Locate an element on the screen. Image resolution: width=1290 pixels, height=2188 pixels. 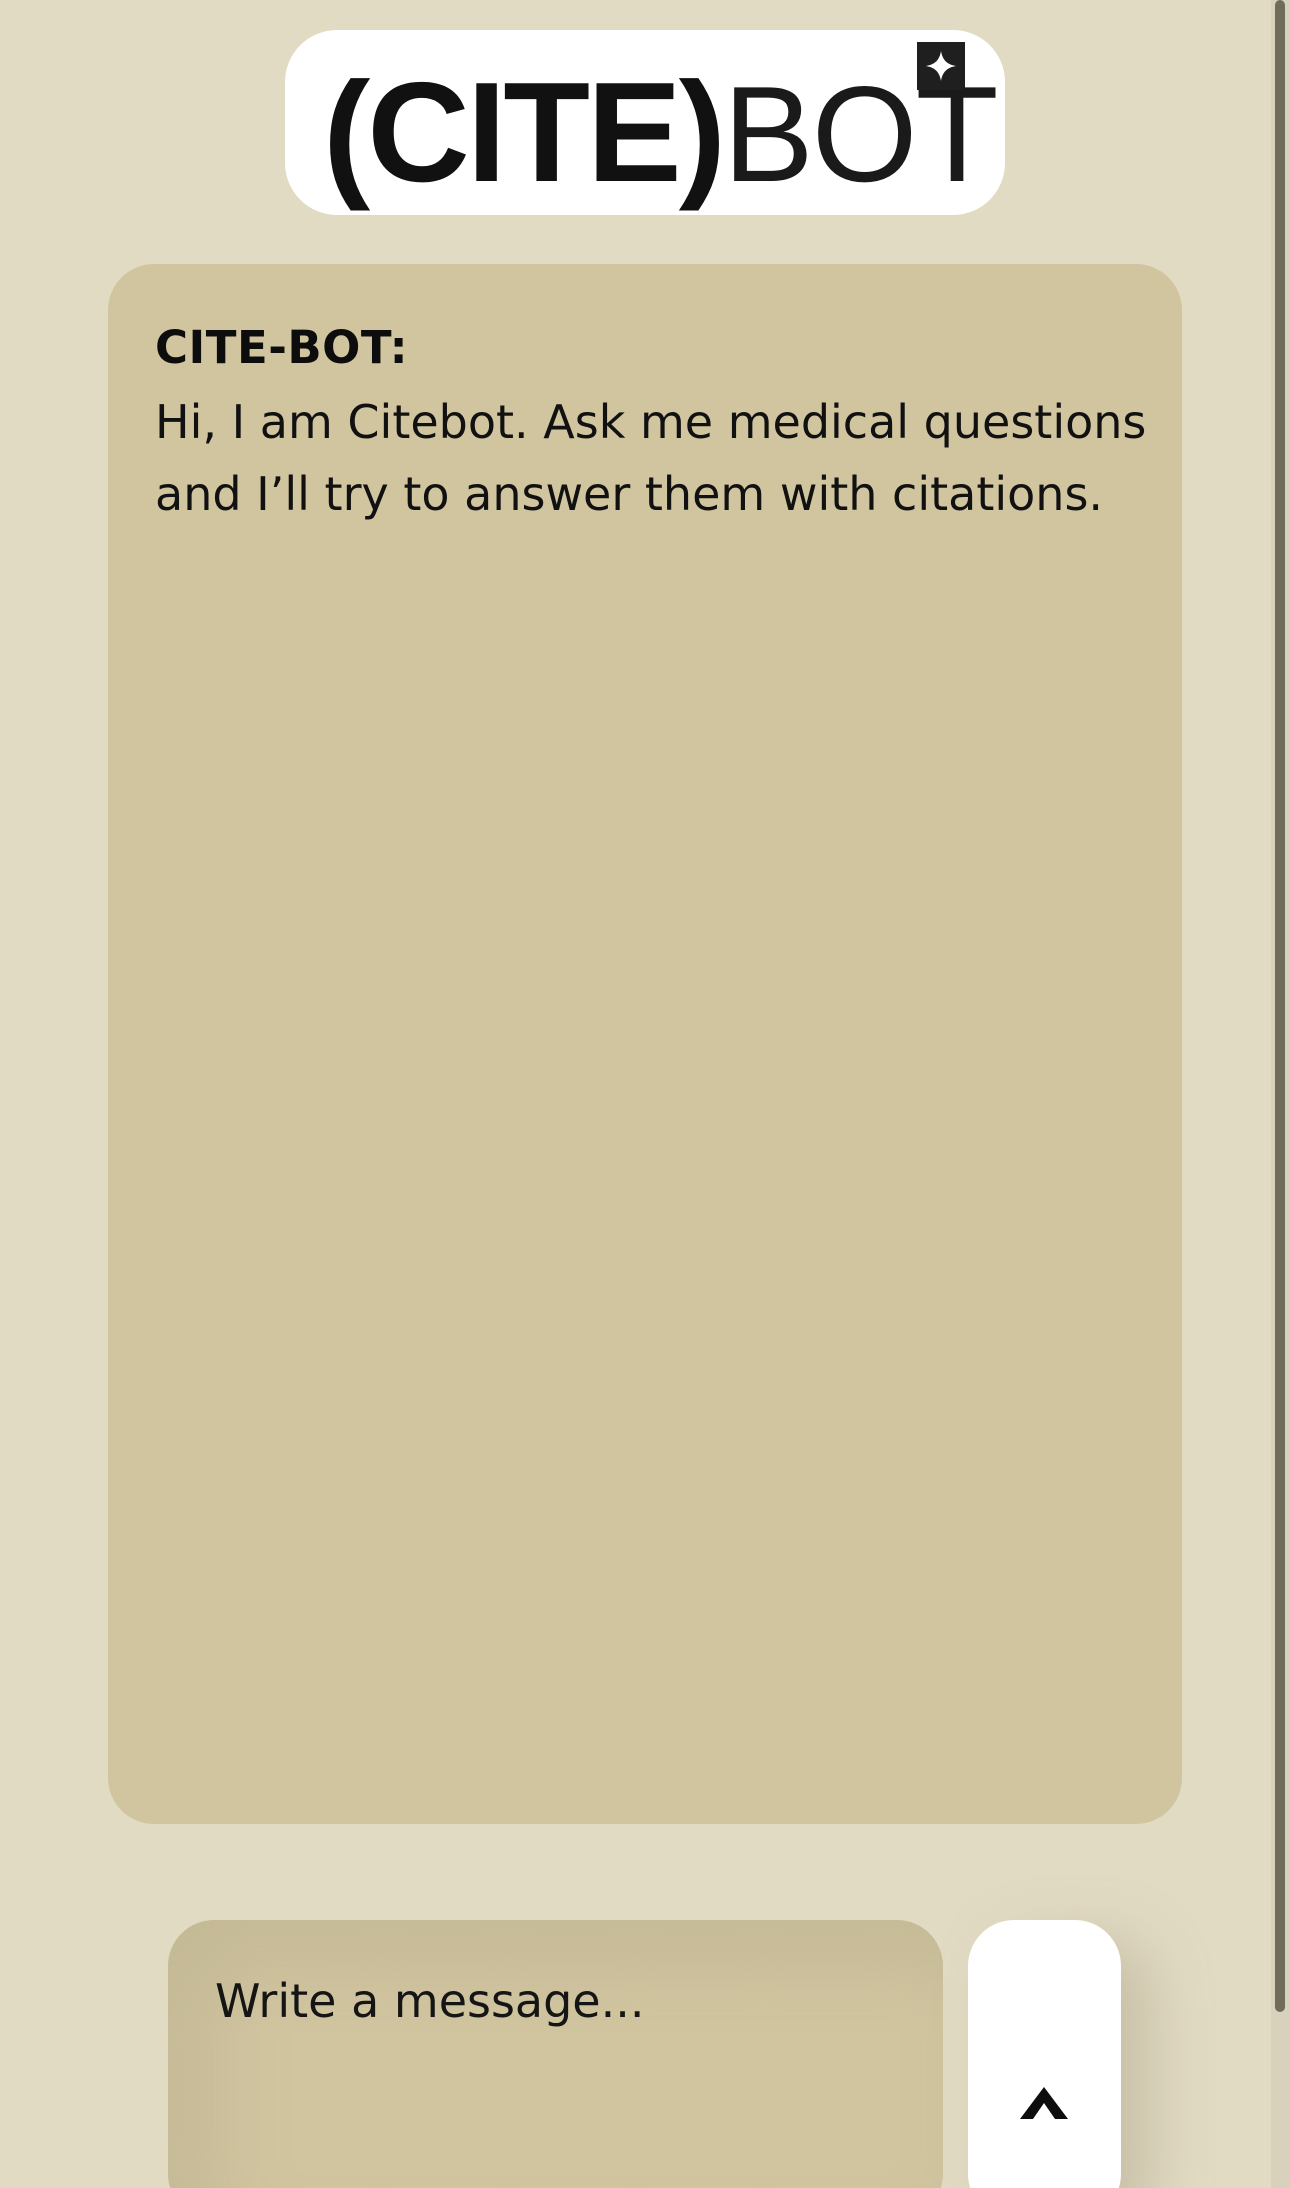
citebot-logo: (CITE)BOT is located at coordinates (645, 122).